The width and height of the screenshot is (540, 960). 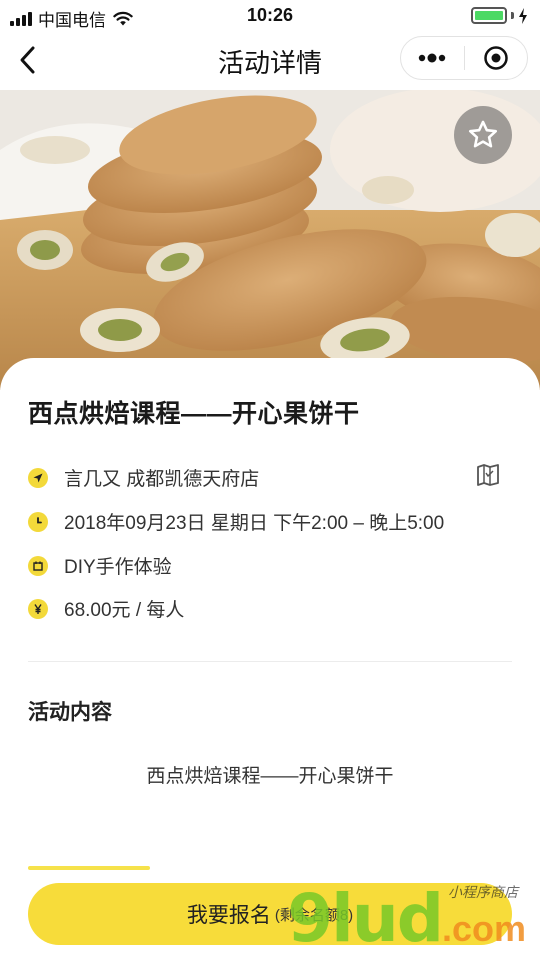 I want to click on yuan-icon, so click(x=38, y=608).